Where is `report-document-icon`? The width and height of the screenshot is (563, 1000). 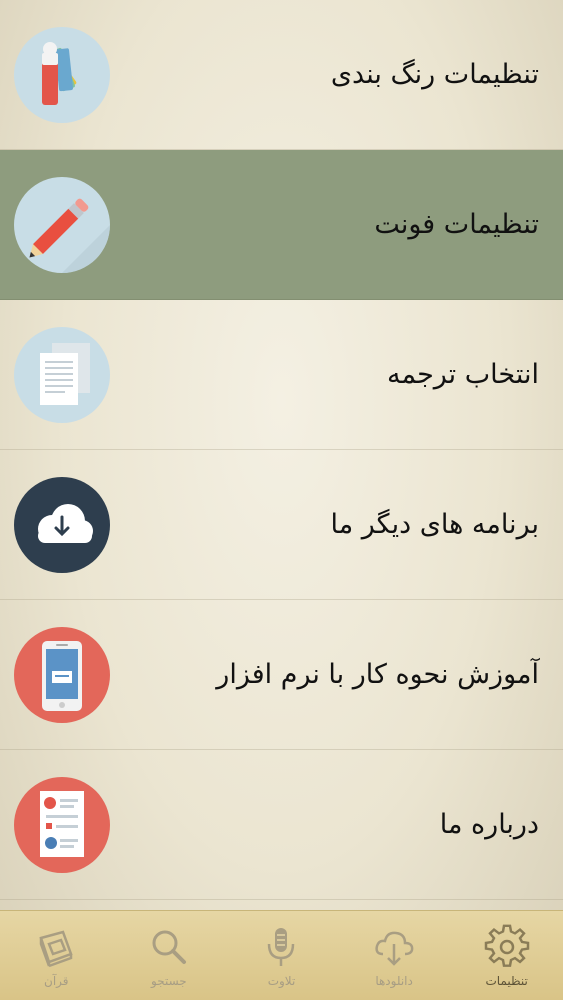
report-document-icon is located at coordinates (62, 824).